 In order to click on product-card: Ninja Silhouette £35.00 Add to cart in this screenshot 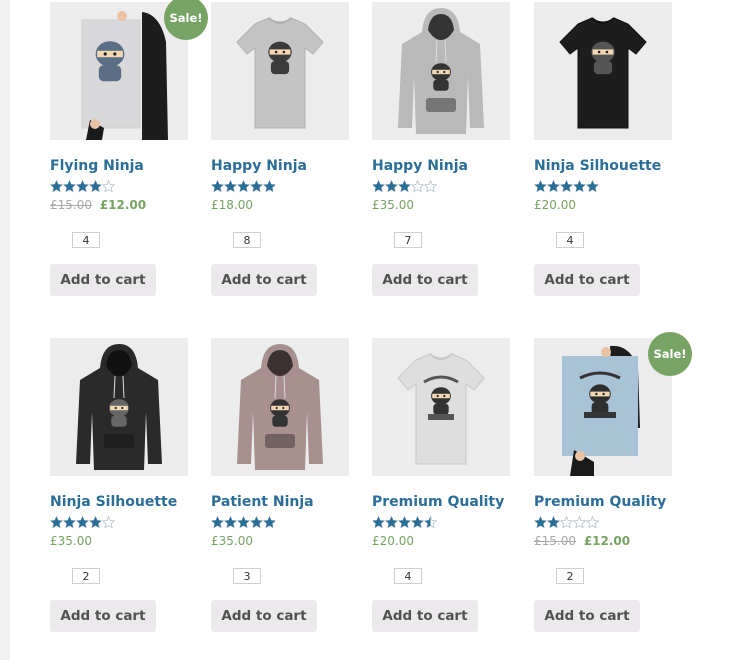, I will do `click(120, 496)`.